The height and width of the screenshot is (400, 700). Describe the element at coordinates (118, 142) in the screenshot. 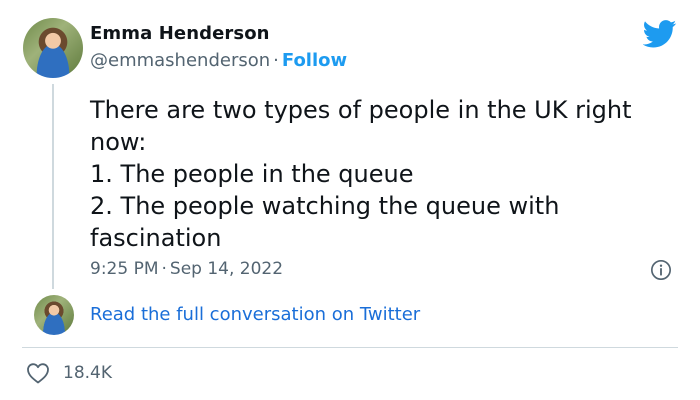

I see `tweet-text-line: now:` at that location.